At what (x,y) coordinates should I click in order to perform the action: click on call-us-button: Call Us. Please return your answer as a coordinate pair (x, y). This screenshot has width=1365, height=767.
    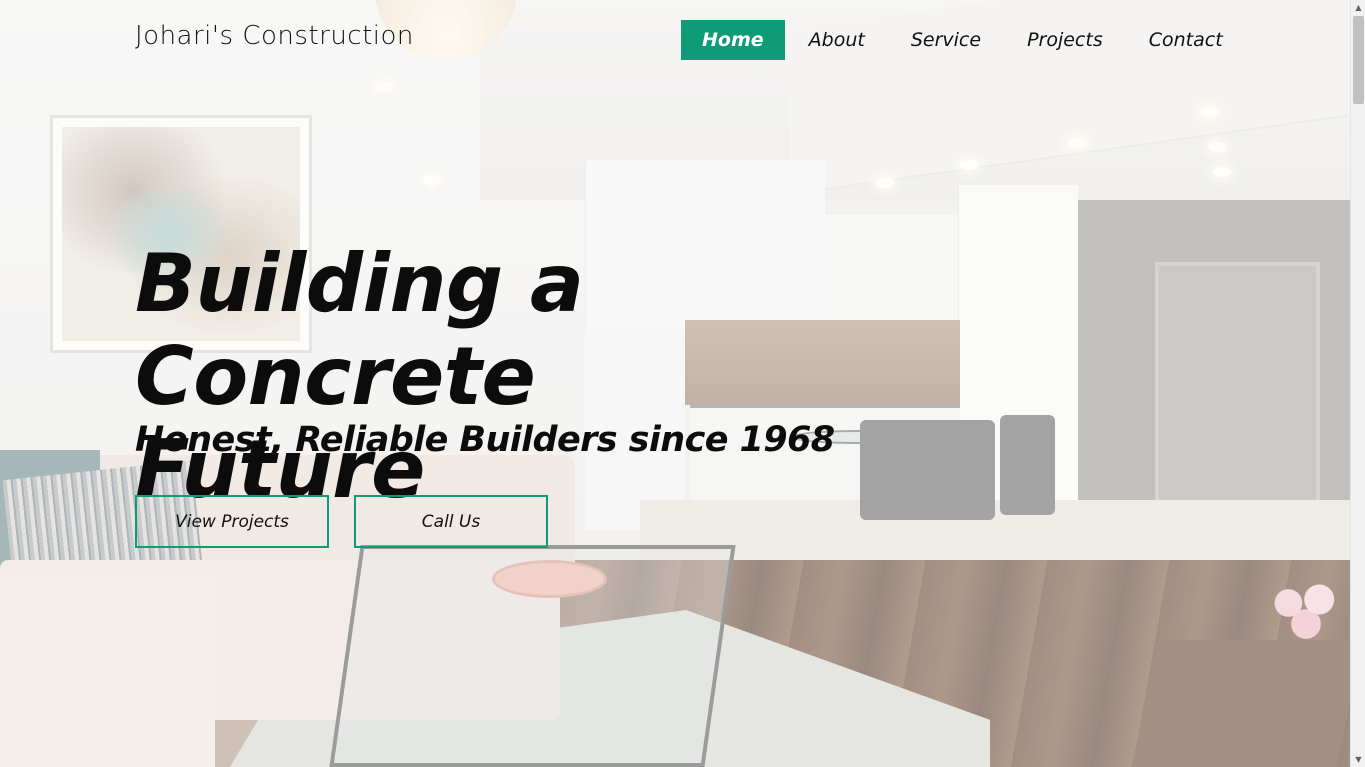
    Looking at the image, I should click on (451, 521).